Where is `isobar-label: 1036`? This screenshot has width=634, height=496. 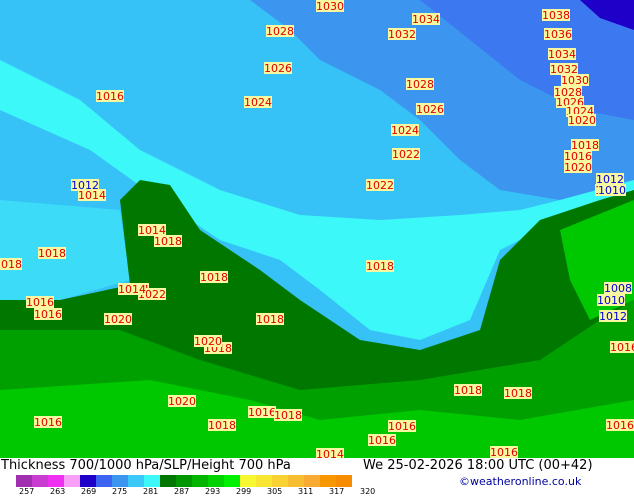
isobar-label: 1036 is located at coordinates (558, 34).